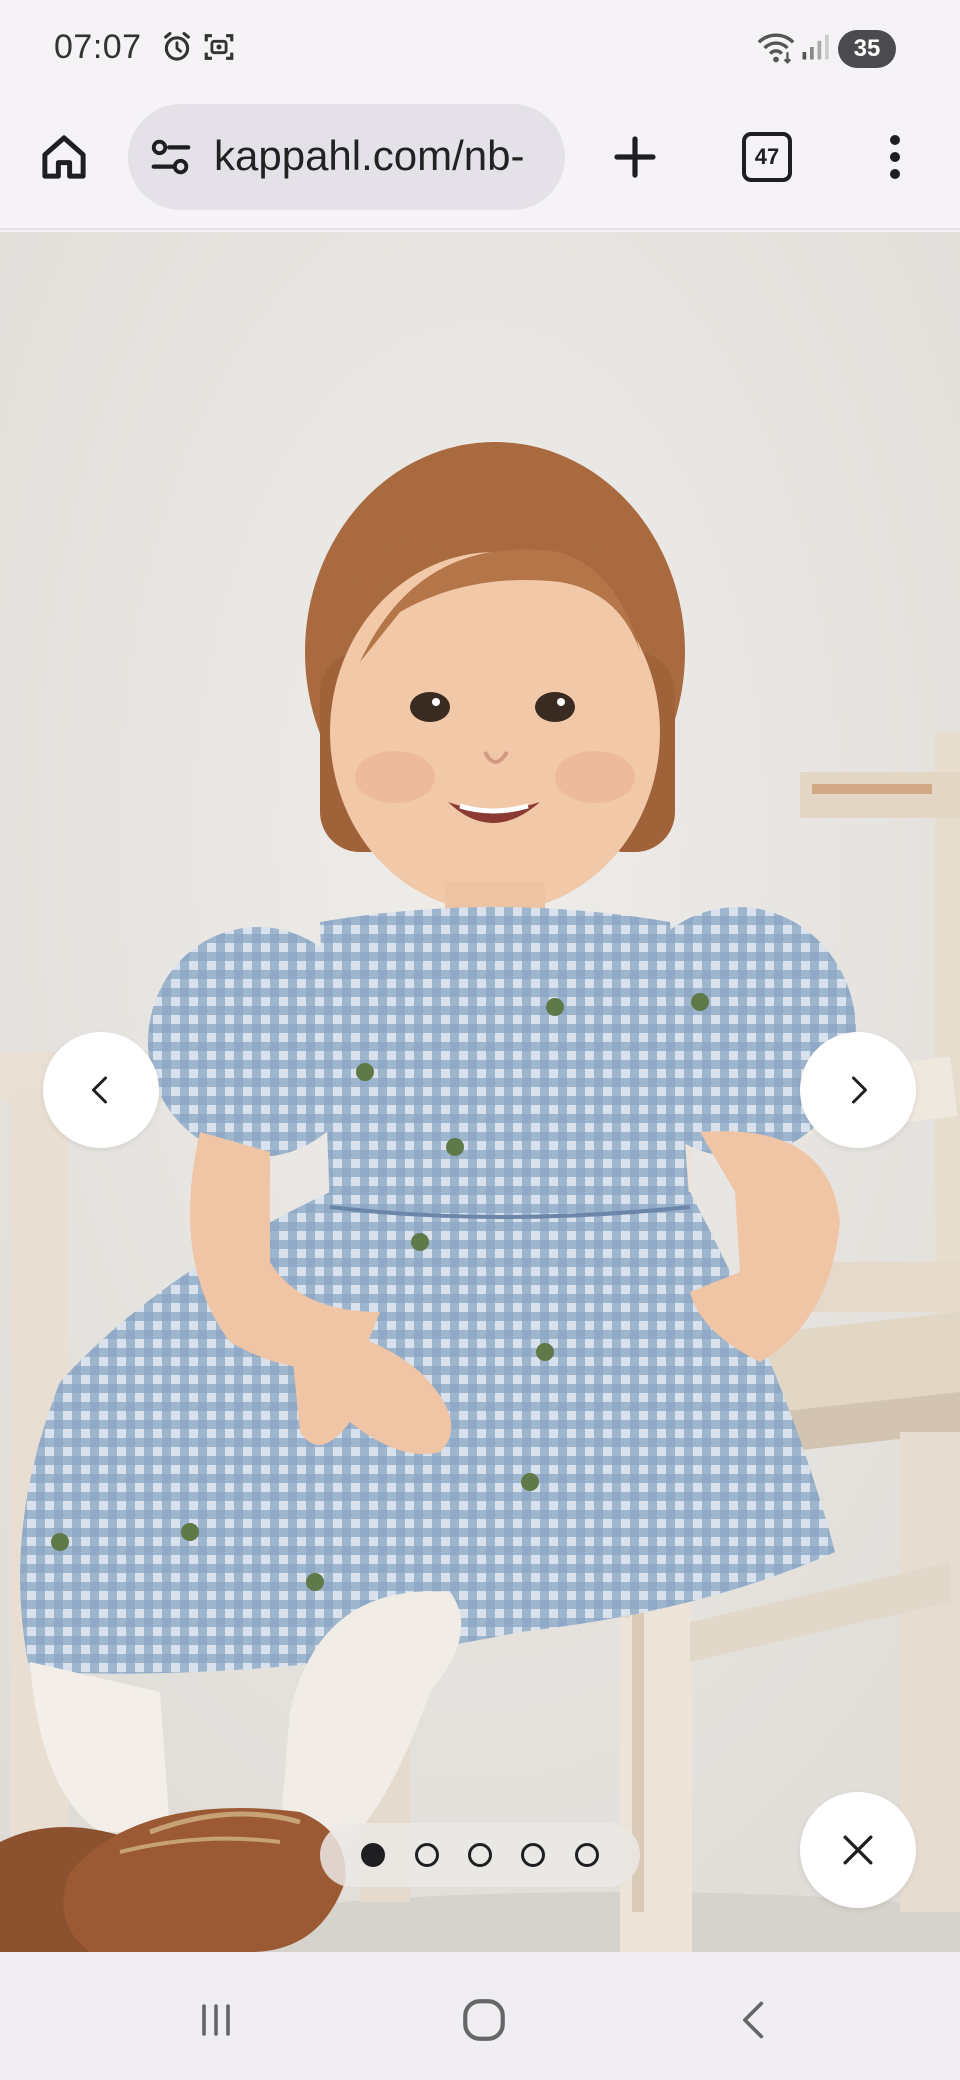 This screenshot has width=960, height=2080. I want to click on home-circle-icon, so click(484, 2020).